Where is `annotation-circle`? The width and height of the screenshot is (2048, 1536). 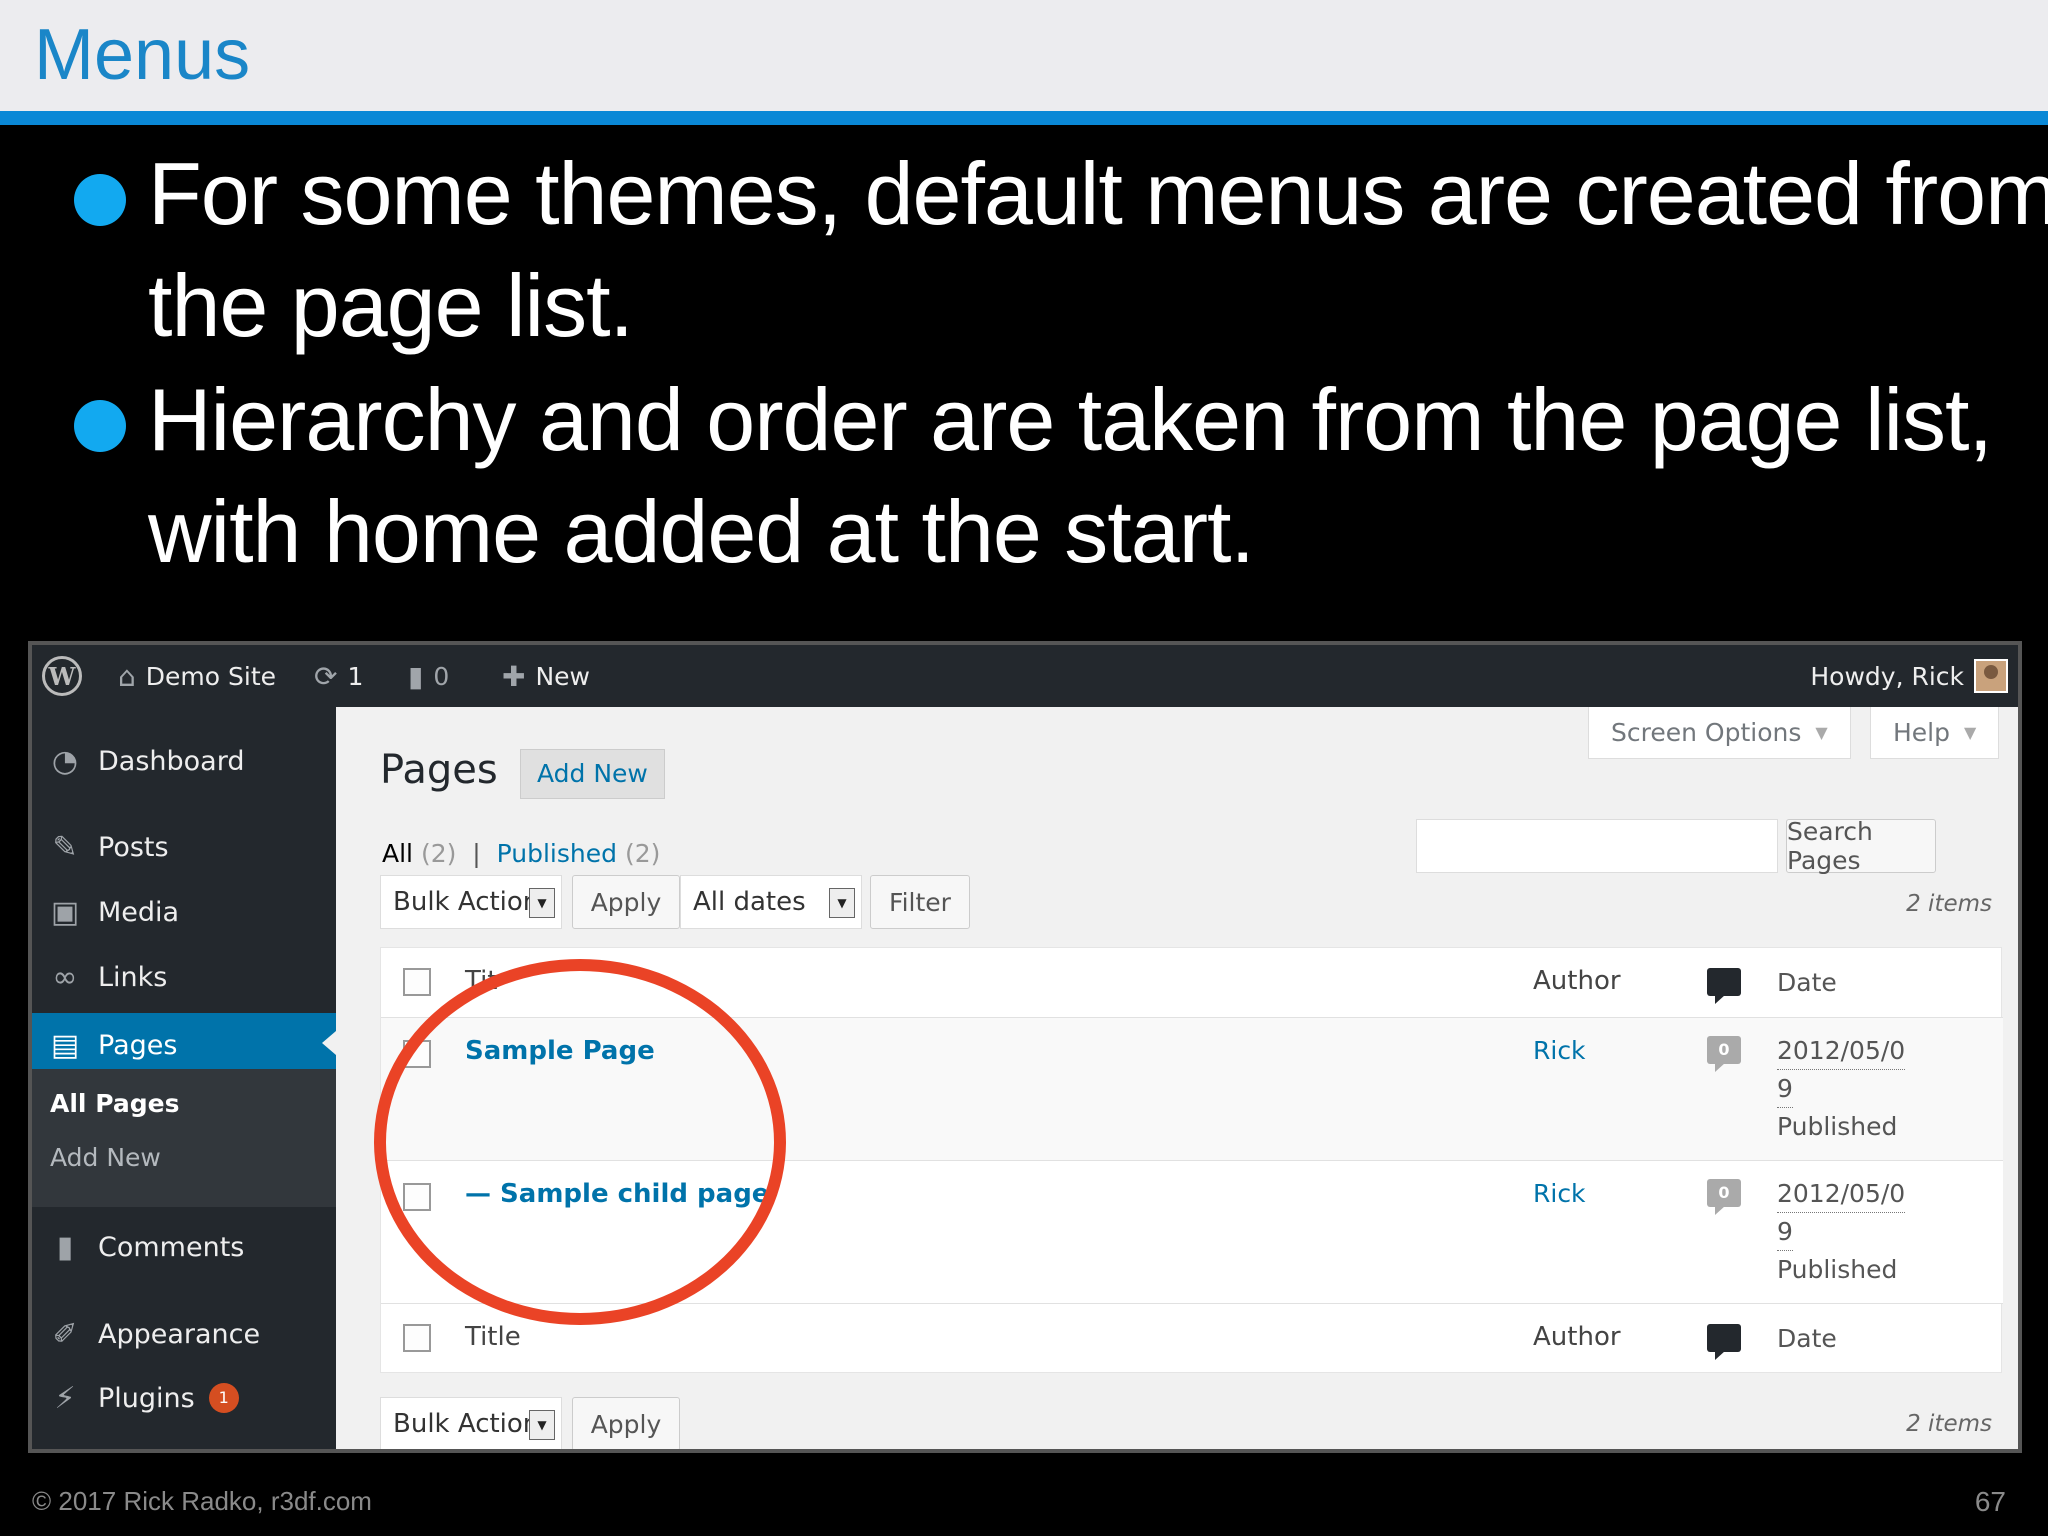
annotation-circle is located at coordinates (580, 1142).